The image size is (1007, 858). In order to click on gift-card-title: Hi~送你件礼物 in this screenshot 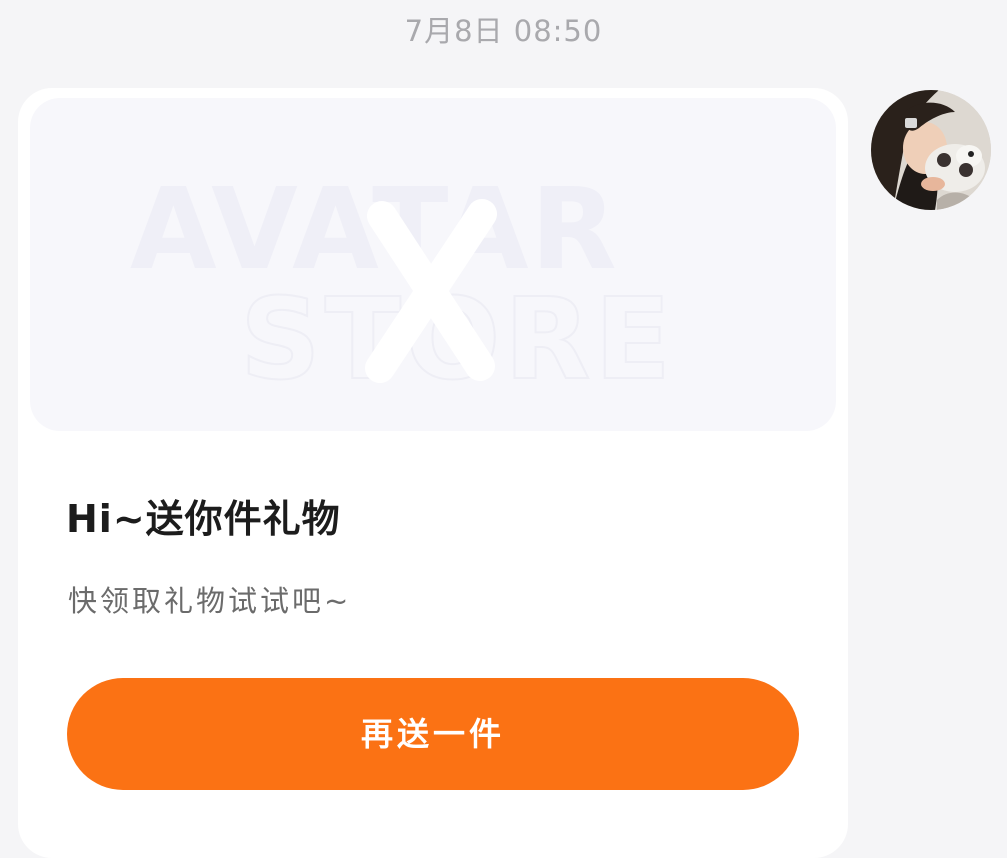, I will do `click(203, 519)`.